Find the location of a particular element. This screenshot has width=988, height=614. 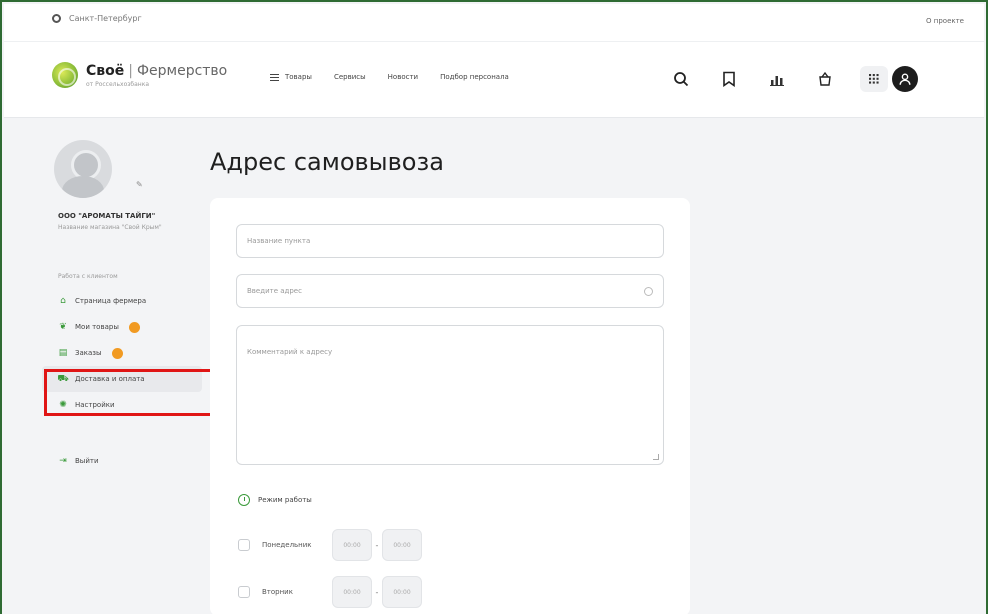

sidebar-item-label: Заказы is located at coordinates (88, 353).